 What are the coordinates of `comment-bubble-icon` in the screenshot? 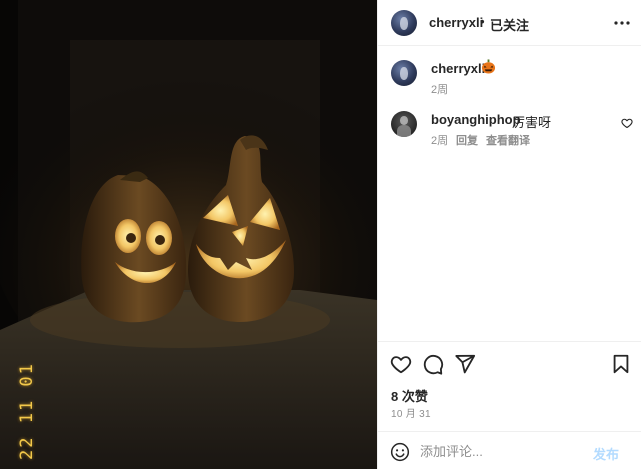 It's located at (433, 364).